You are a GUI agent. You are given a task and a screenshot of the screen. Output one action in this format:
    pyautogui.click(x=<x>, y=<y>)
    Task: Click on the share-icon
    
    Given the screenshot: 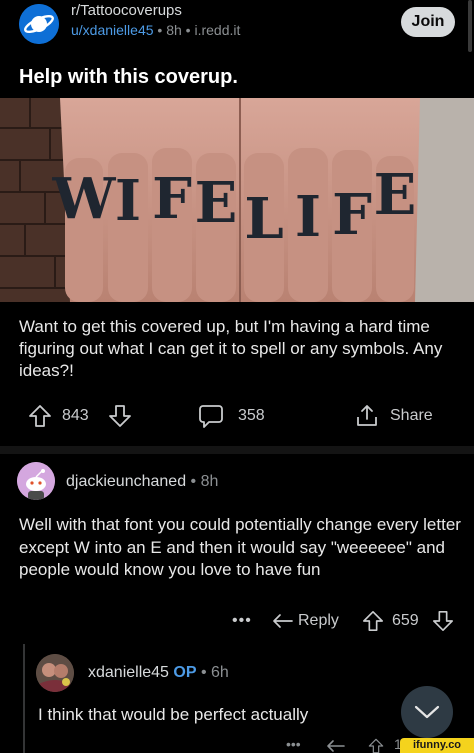 What is the action you would take?
    pyautogui.click(x=367, y=415)
    